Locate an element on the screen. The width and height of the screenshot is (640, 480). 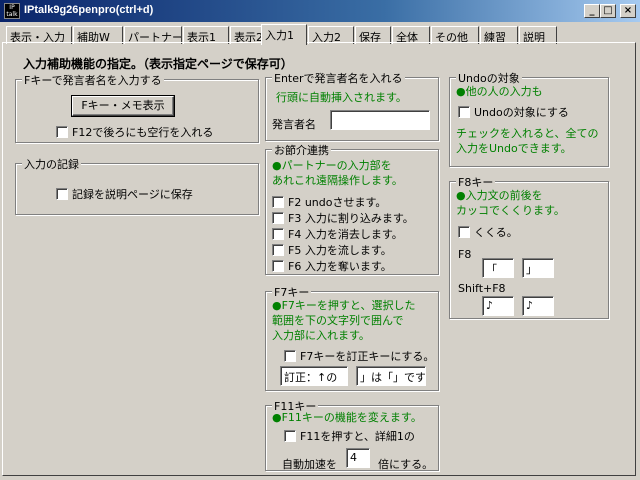
app-icon: IP talk is located at coordinates (12, 11).